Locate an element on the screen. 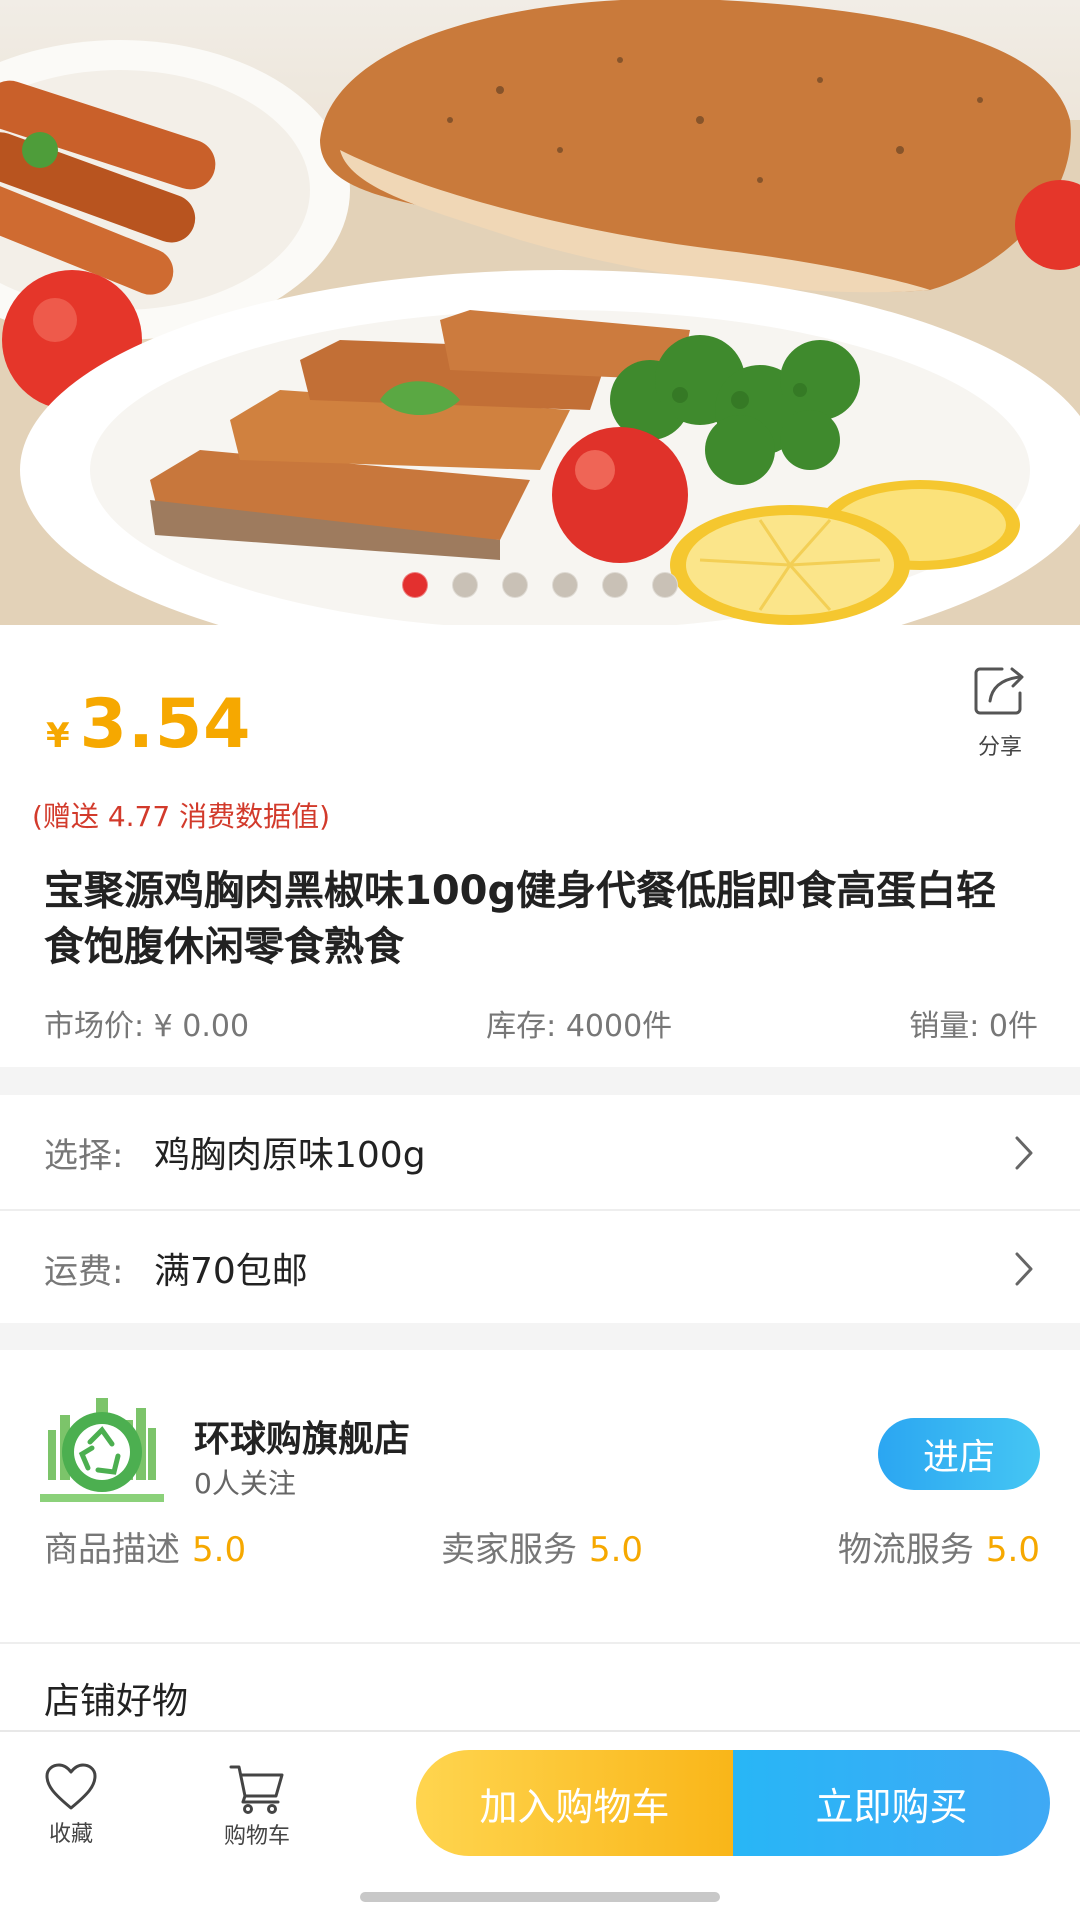 Image resolution: width=1080 pixels, height=1922 pixels. recycle-logo-icon is located at coordinates (102, 1452).